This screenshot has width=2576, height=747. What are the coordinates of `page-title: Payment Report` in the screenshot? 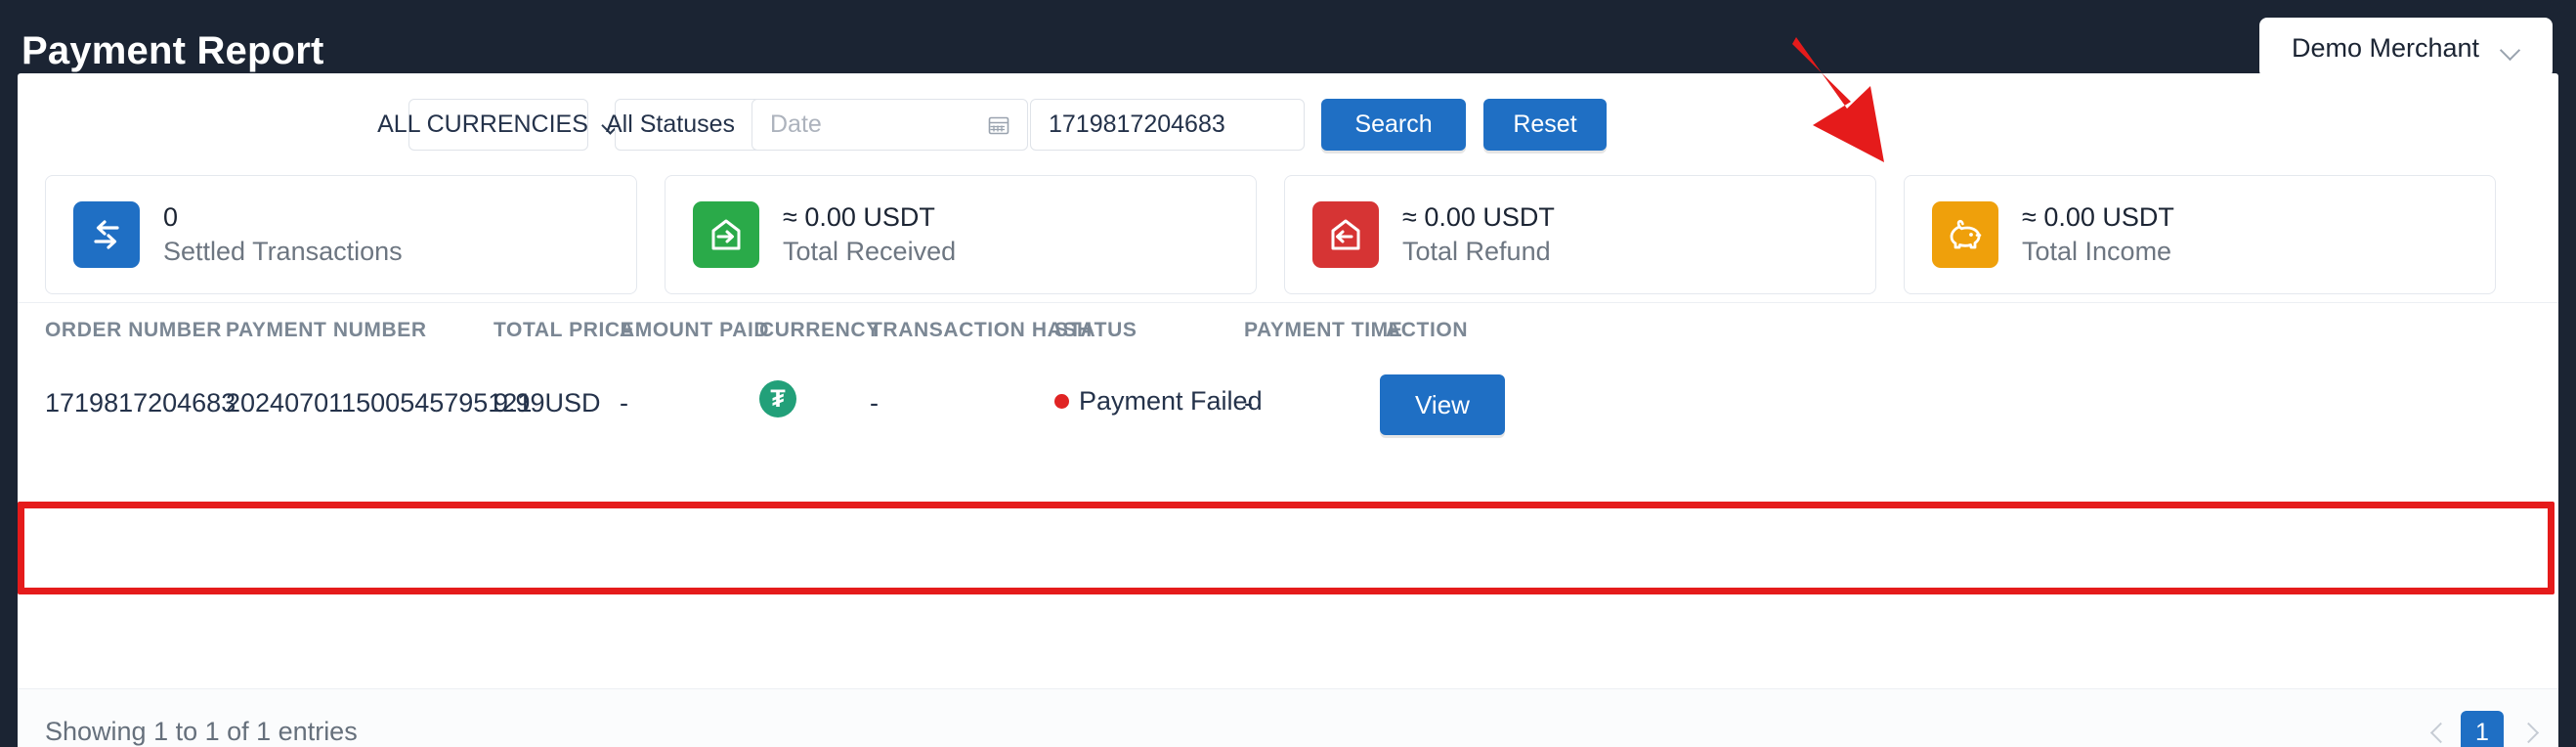 It's located at (173, 51).